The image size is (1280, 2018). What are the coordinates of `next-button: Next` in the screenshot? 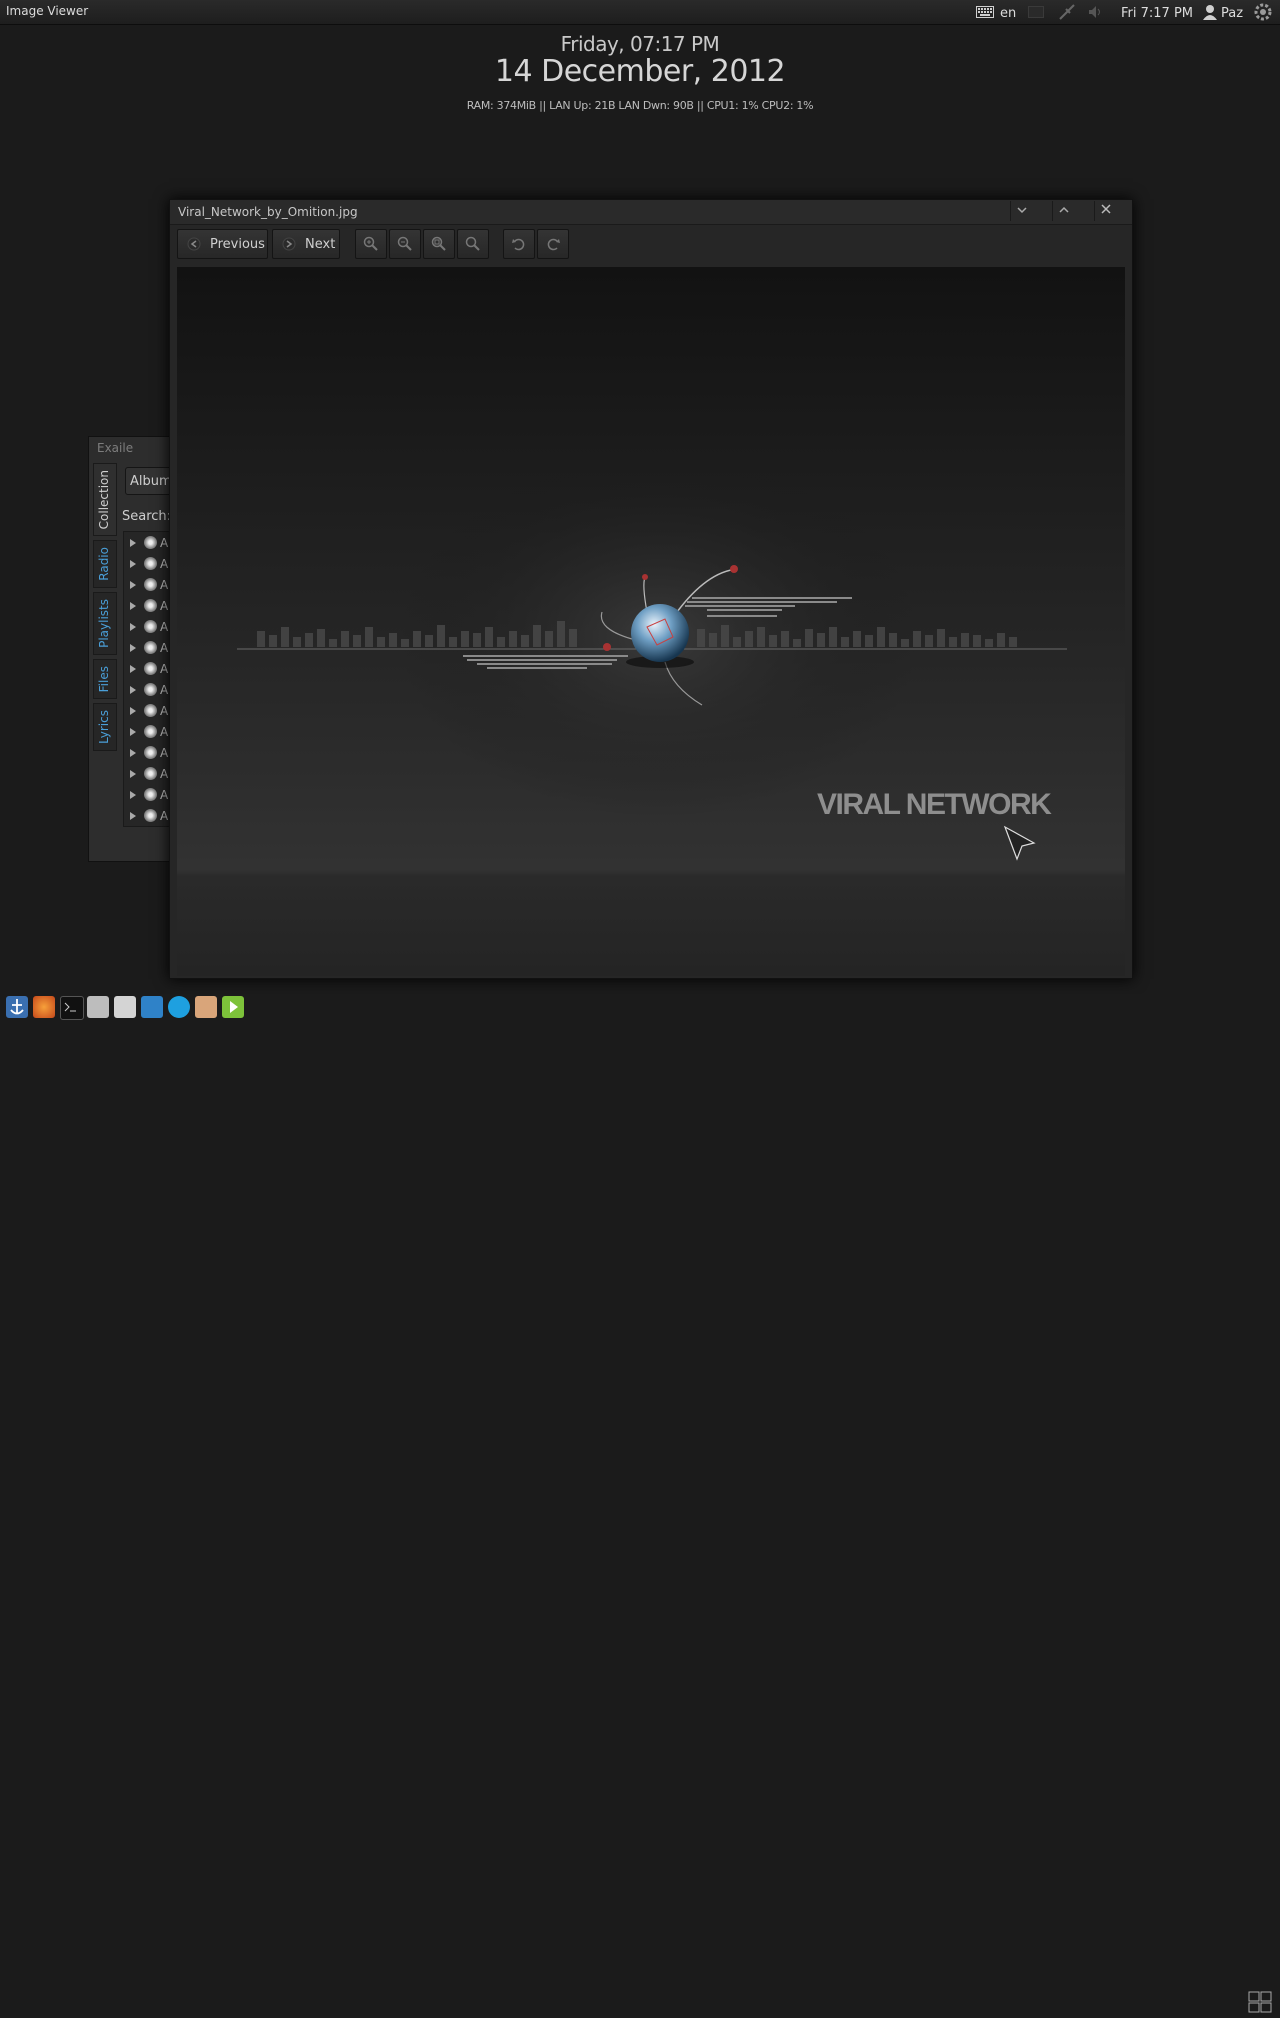 It's located at (306, 244).